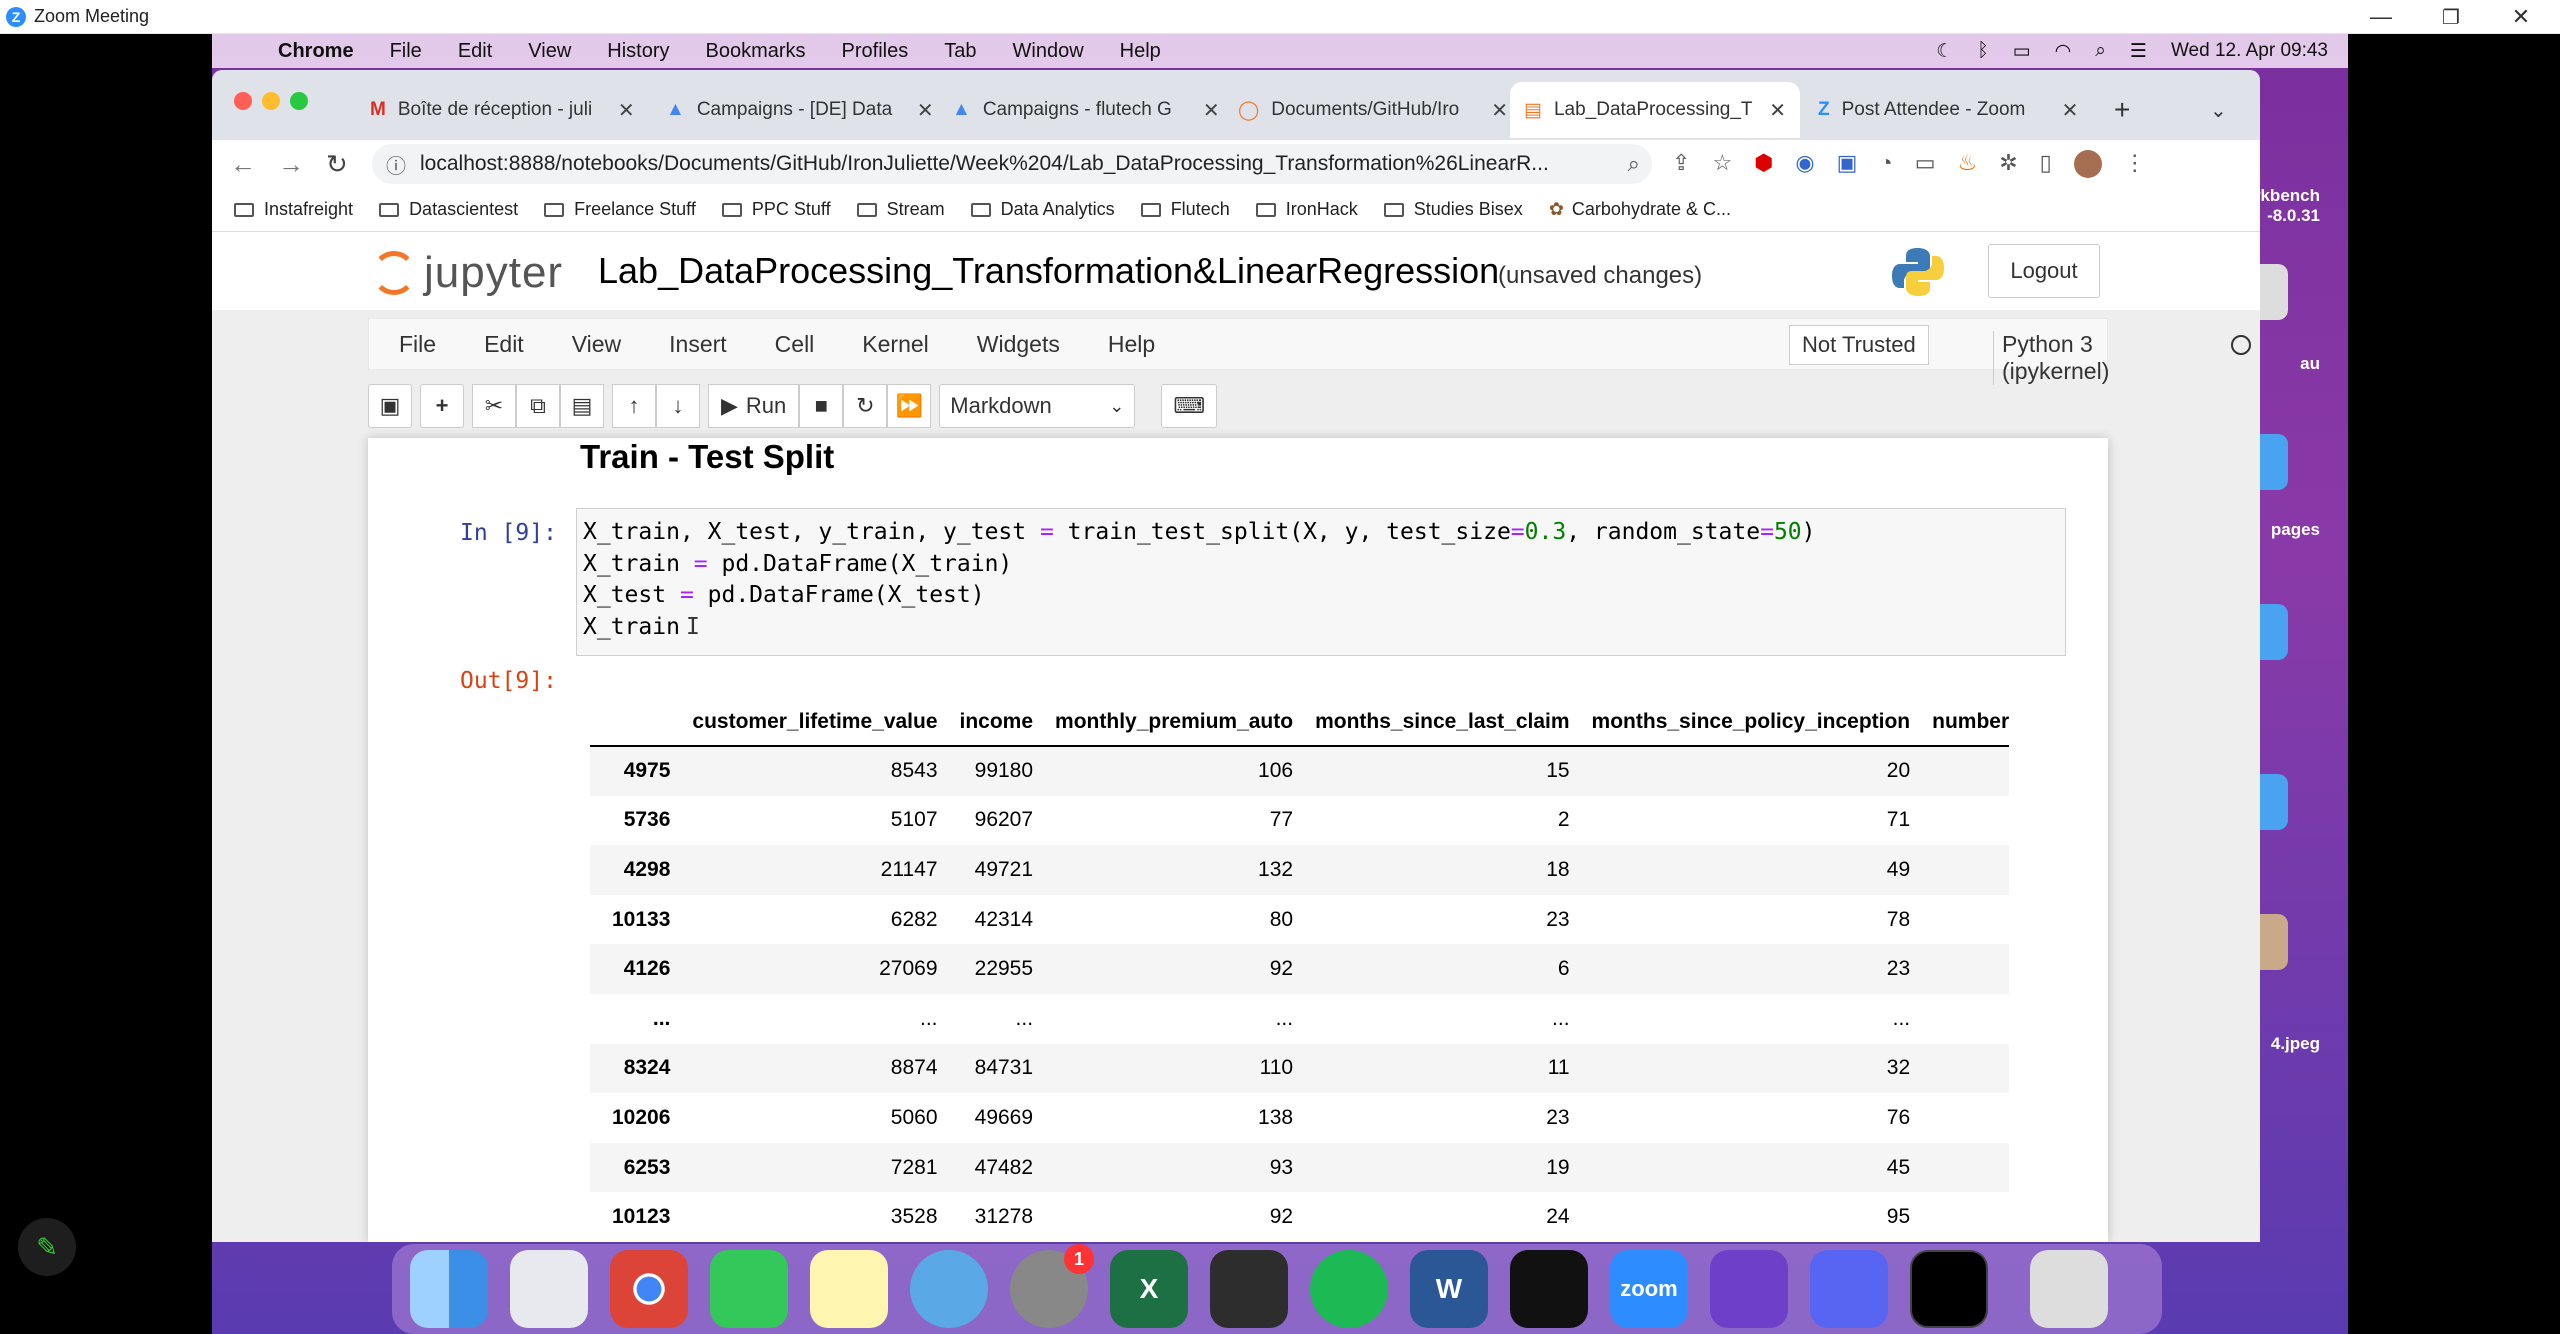  I want to click on menu-file: File, so click(406, 51).